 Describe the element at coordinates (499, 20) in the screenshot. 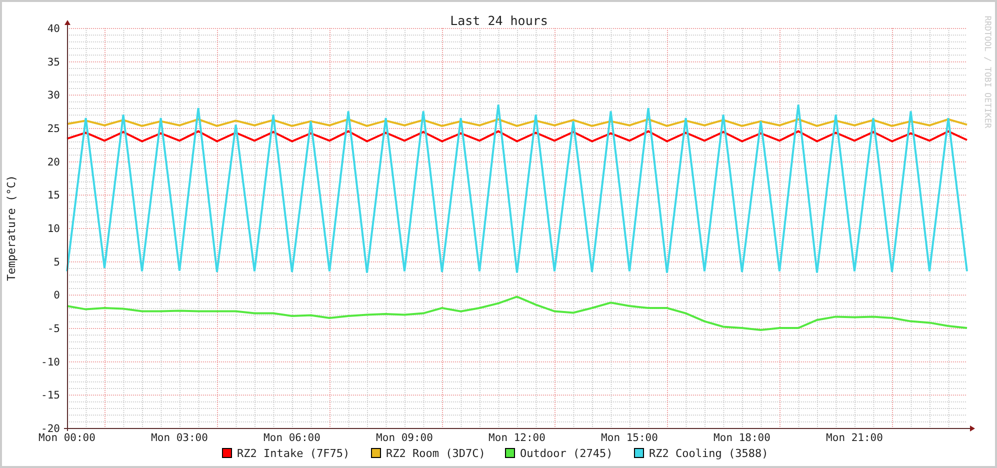

I see `chart-title: Last 24 hours` at that location.